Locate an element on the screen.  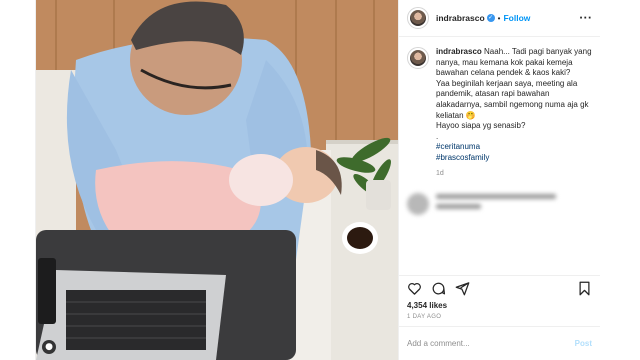
share-icon is located at coordinates (462, 288).